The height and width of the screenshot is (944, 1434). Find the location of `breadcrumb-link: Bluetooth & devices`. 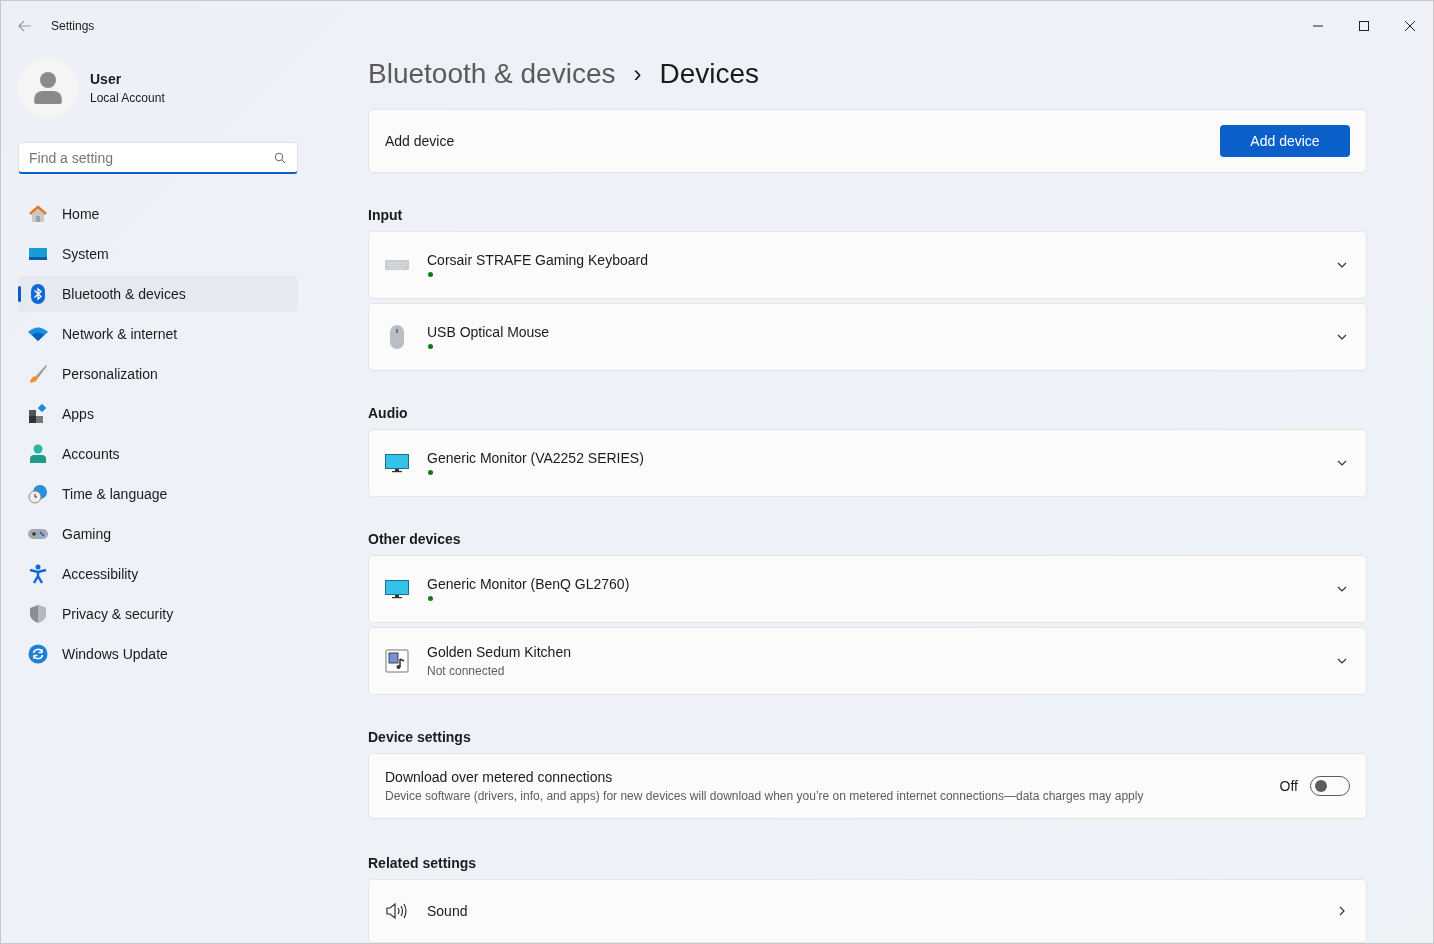

breadcrumb-link: Bluetooth & devices is located at coordinates (492, 74).